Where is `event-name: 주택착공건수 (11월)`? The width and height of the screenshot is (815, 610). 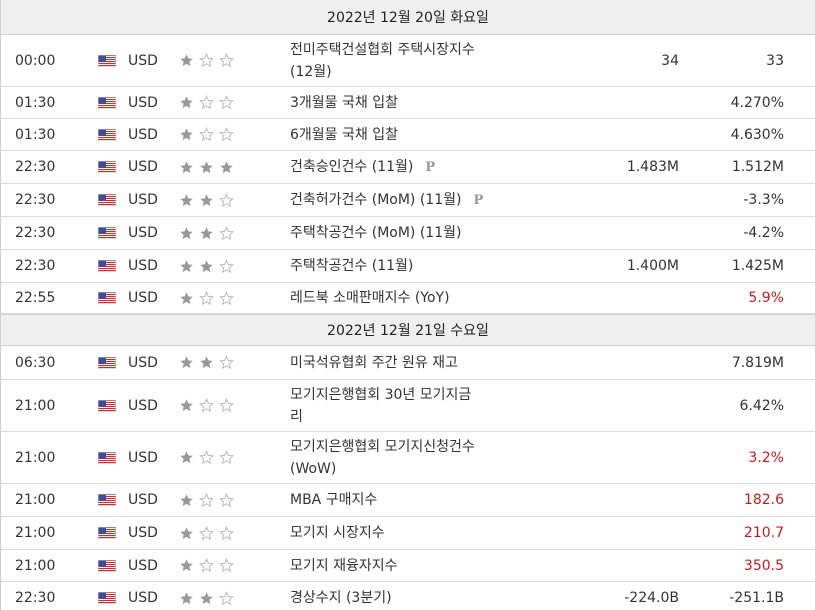
event-name: 주택착공건수 (11월) is located at coordinates (398, 266).